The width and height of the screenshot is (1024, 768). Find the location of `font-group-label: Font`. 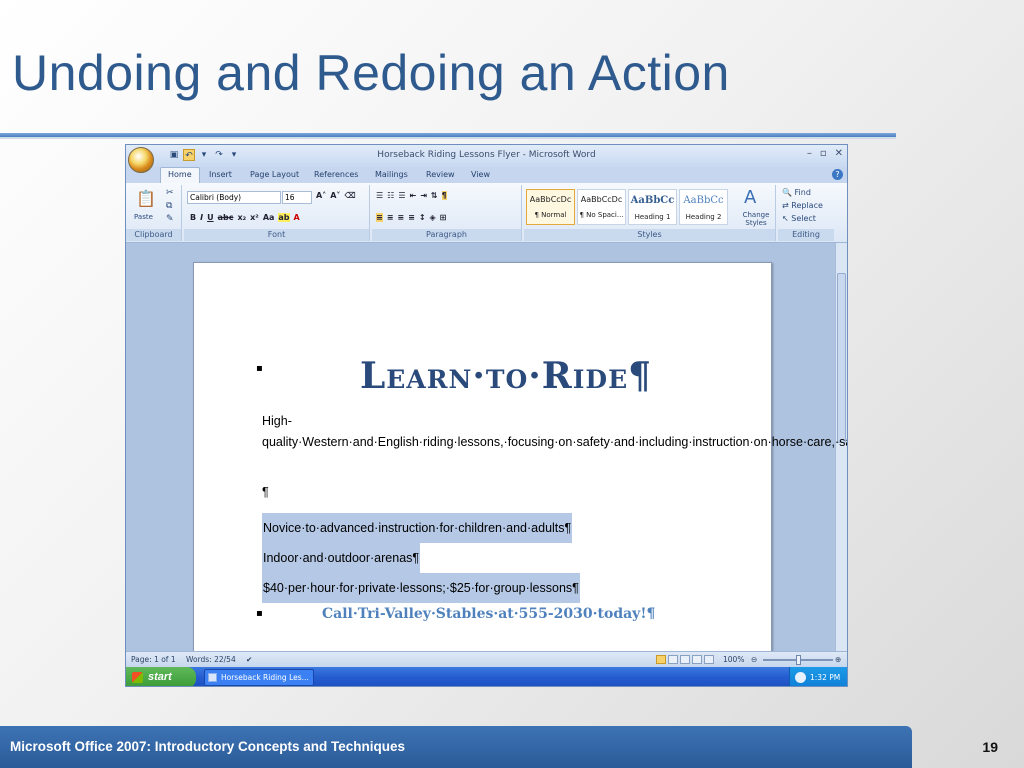

font-group-label: Font is located at coordinates (276, 235).